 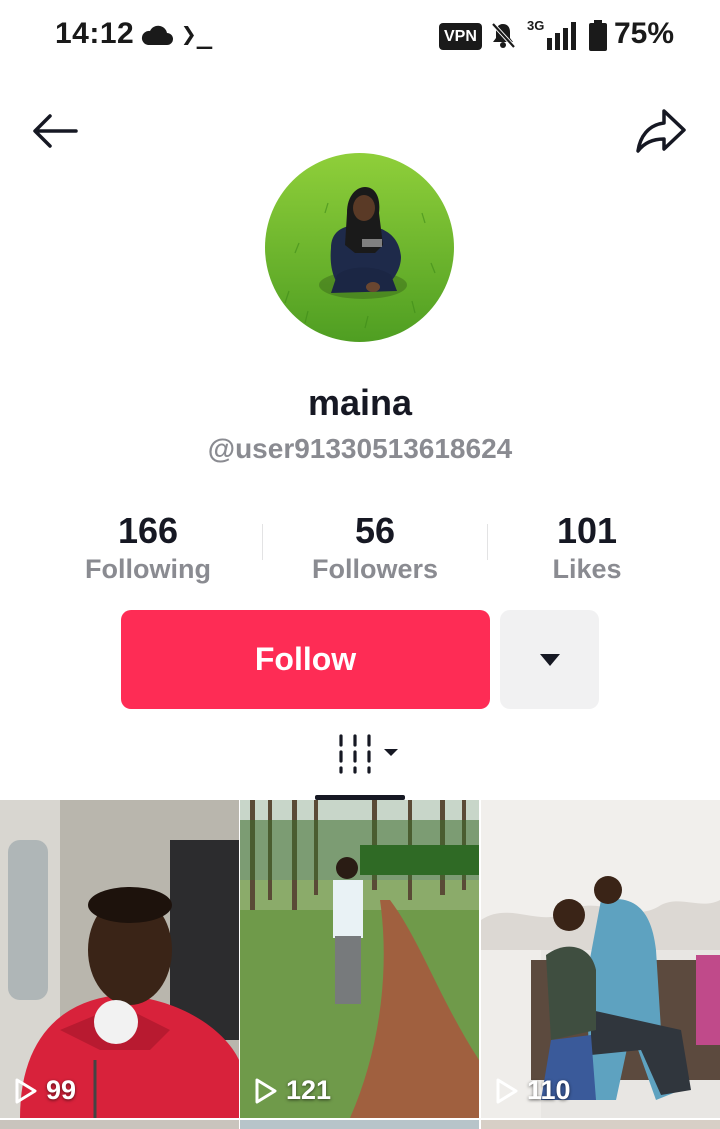 I want to click on suggested-accounts-button, so click(x=549, y=659).